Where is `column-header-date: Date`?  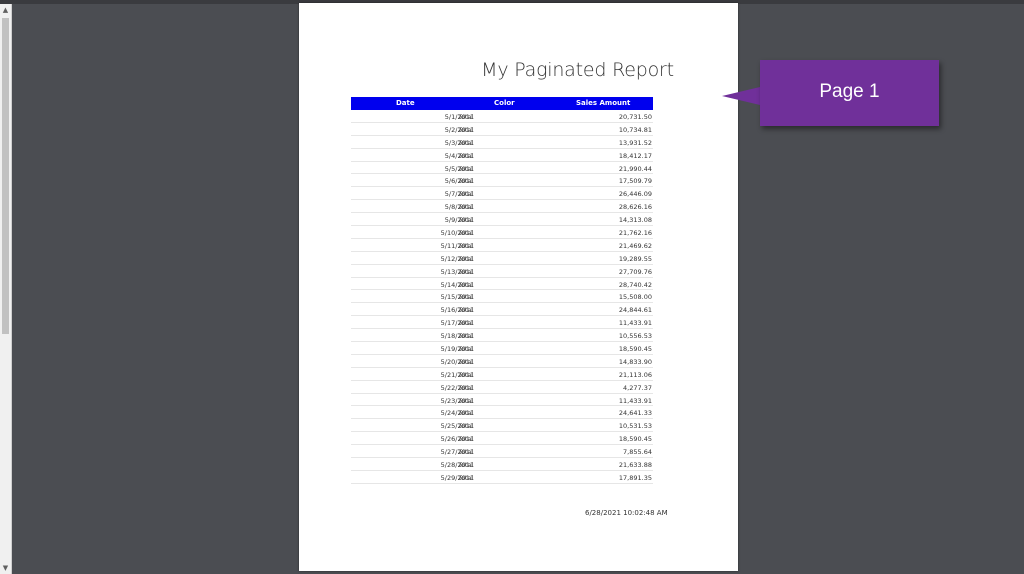
column-header-date: Date is located at coordinates (405, 103).